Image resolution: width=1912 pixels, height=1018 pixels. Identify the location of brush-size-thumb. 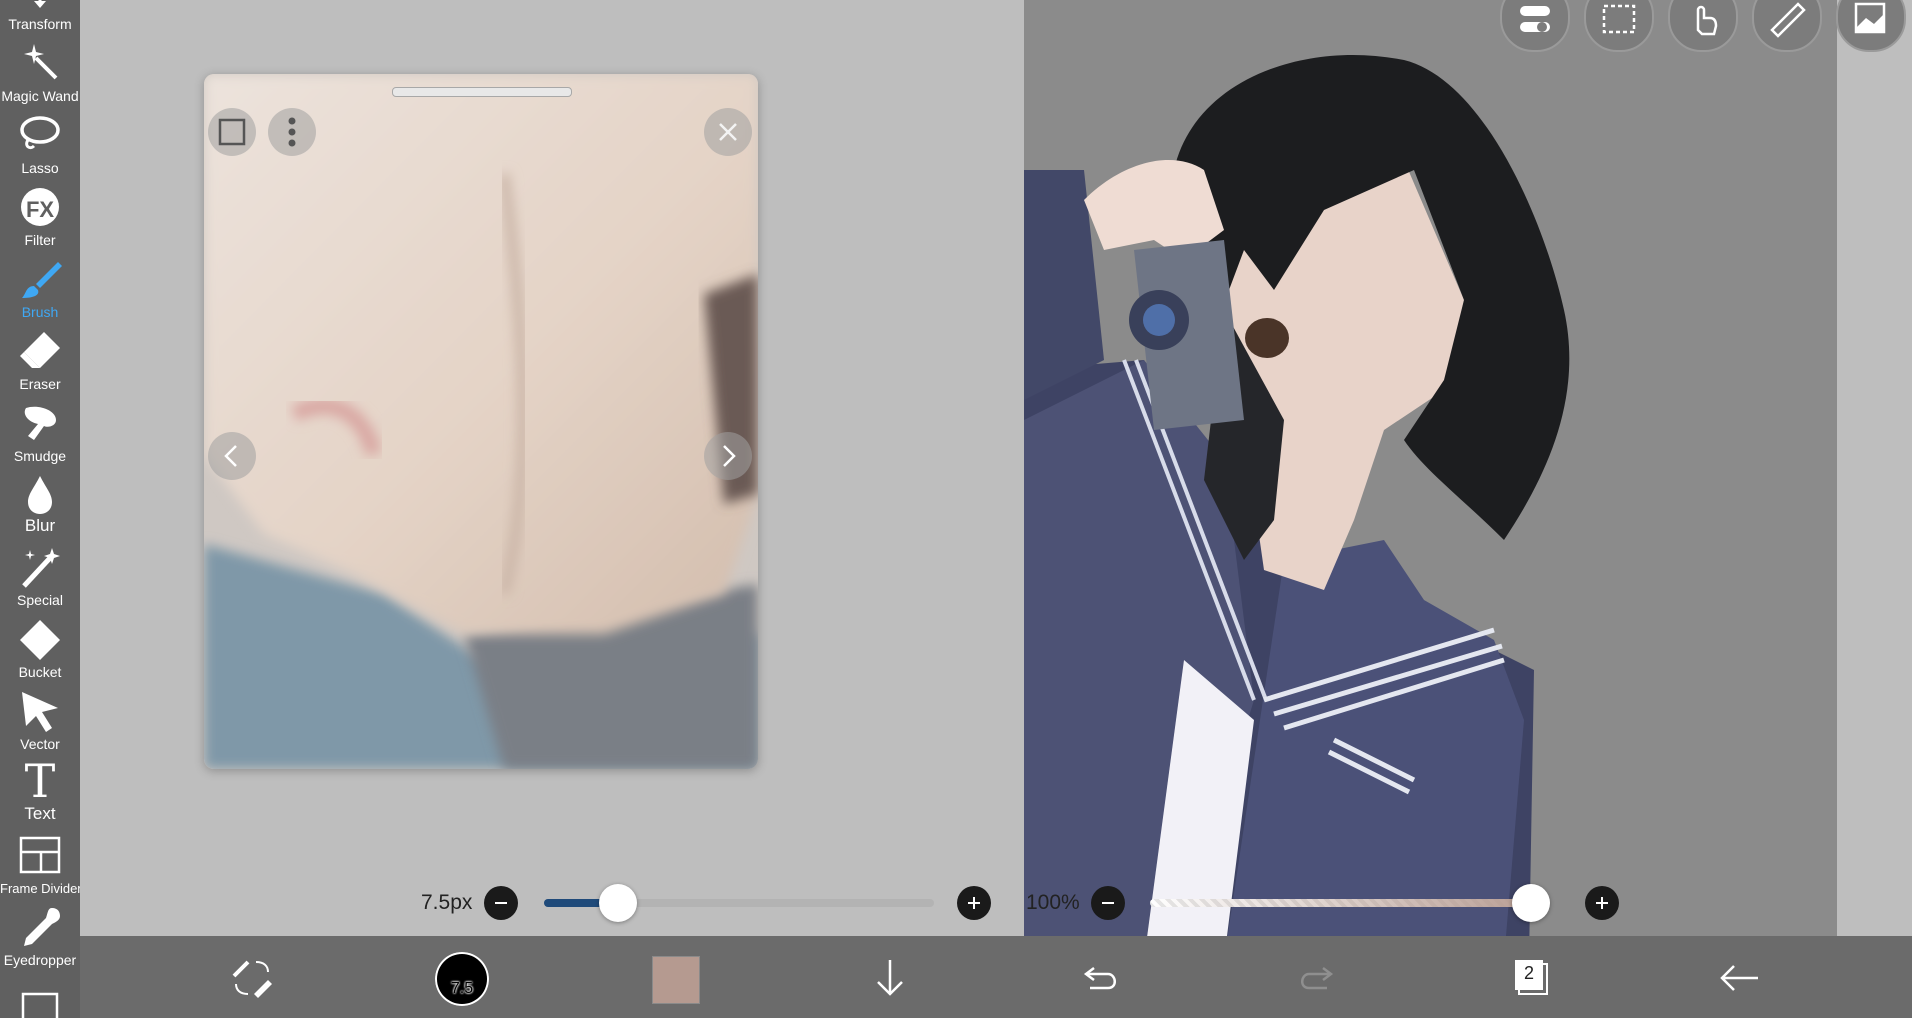
(618, 903).